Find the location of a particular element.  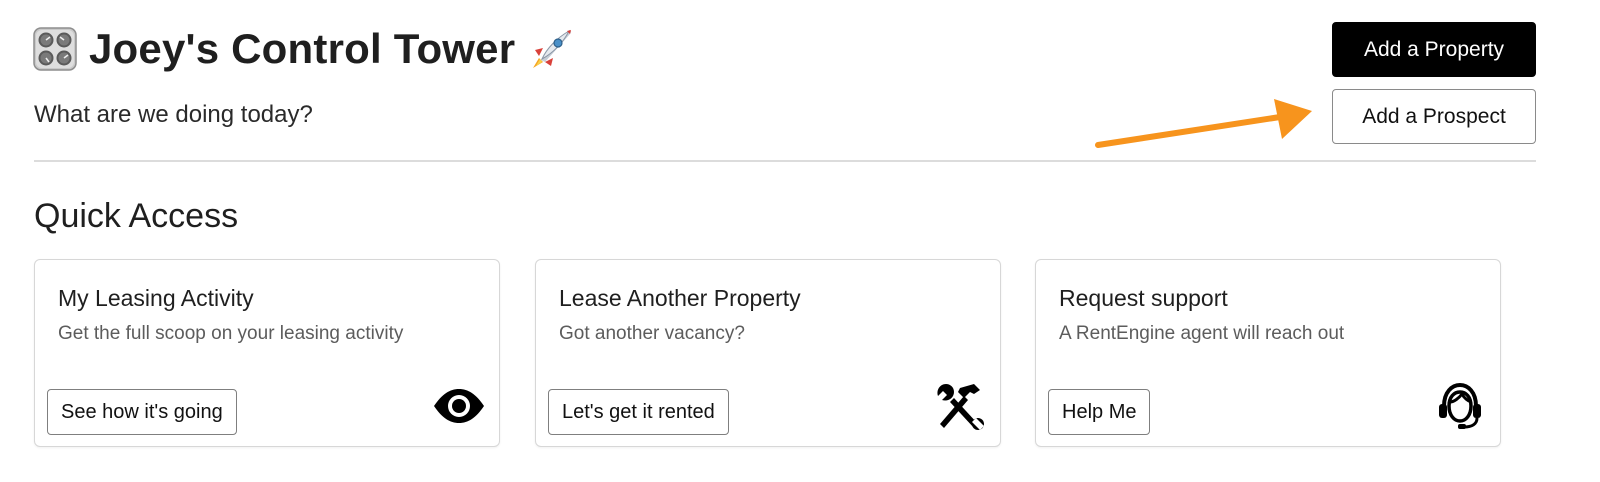

support-agent-icon is located at coordinates (1460, 405).